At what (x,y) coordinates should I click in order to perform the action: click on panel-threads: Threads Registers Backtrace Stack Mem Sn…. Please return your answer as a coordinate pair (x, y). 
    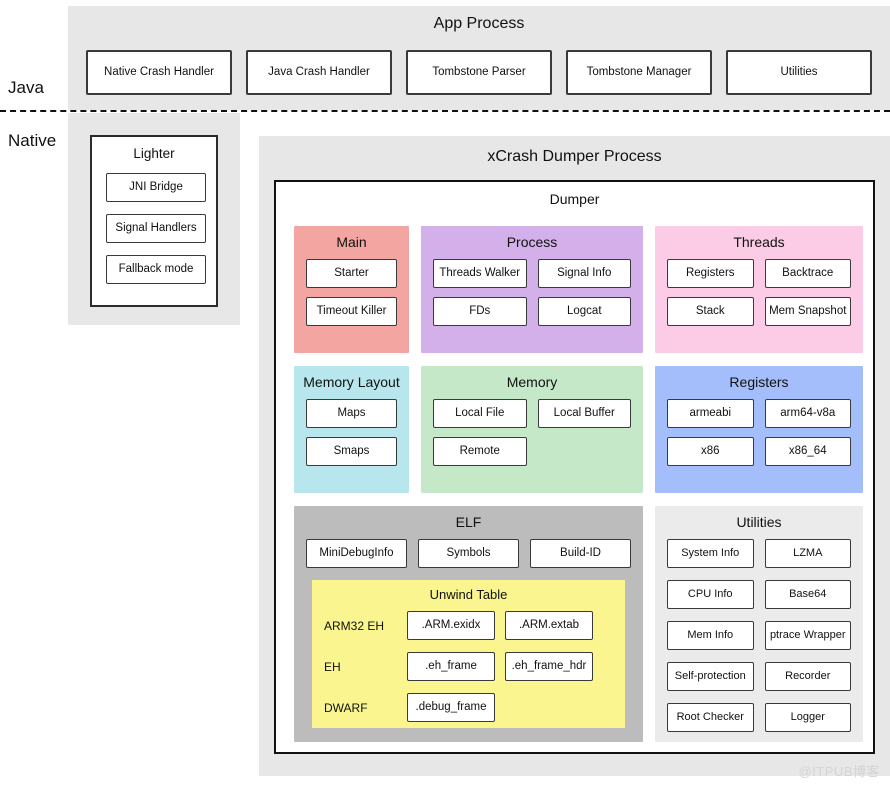
    Looking at the image, I should click on (759, 289).